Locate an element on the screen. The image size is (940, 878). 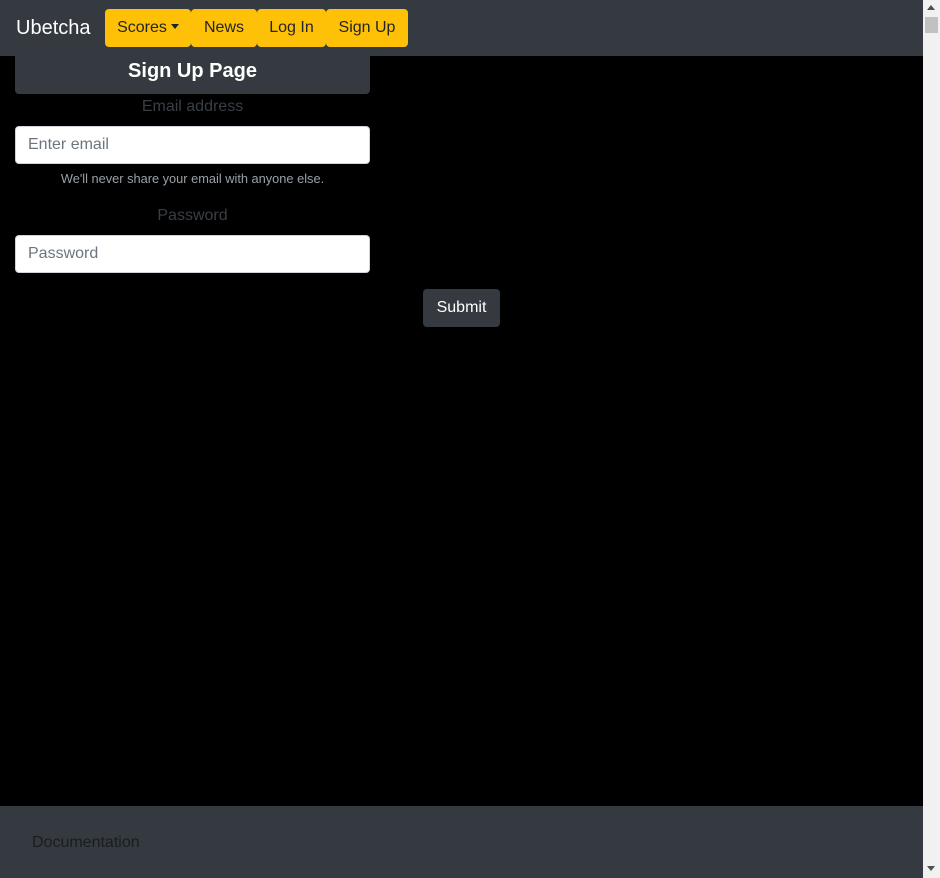
page-title: Sign Up Page is located at coordinates (192, 75).